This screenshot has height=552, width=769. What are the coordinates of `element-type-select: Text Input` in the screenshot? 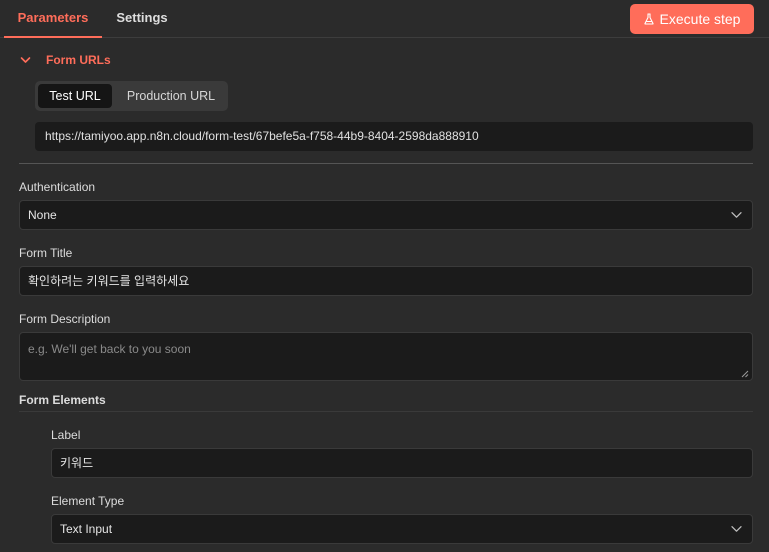 It's located at (402, 529).